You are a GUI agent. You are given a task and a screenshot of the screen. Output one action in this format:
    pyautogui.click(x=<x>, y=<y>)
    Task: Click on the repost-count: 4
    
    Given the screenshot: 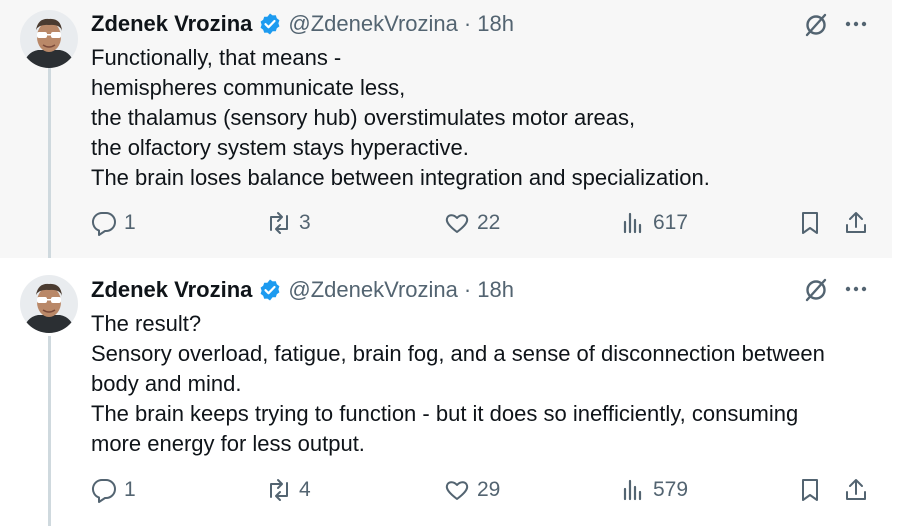 What is the action you would take?
    pyautogui.click(x=305, y=489)
    